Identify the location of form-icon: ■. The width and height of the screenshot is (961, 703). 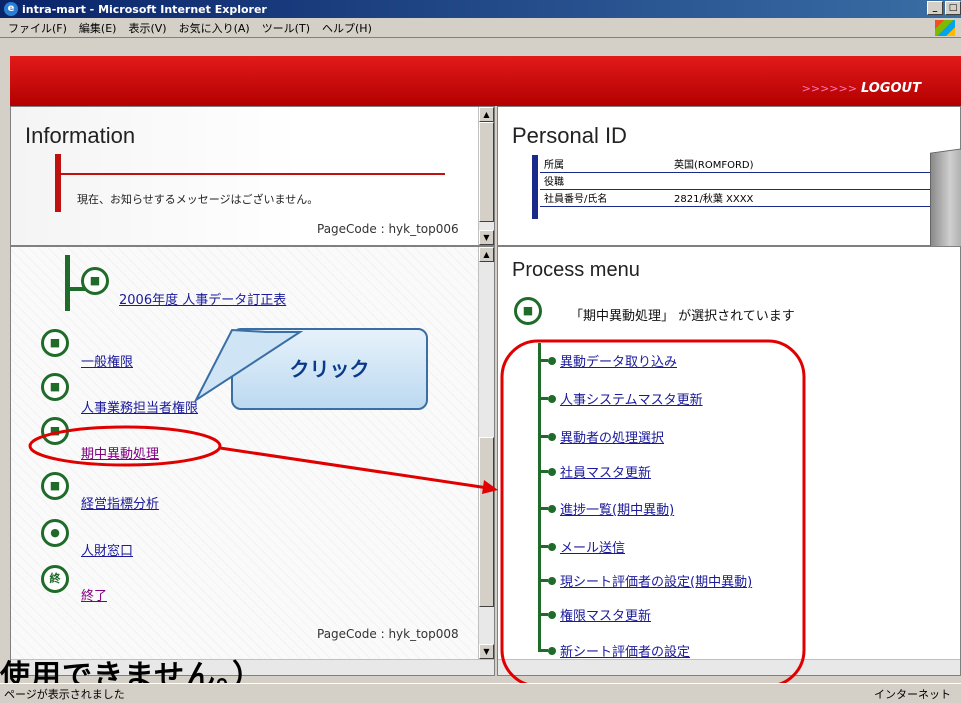
(95, 281).